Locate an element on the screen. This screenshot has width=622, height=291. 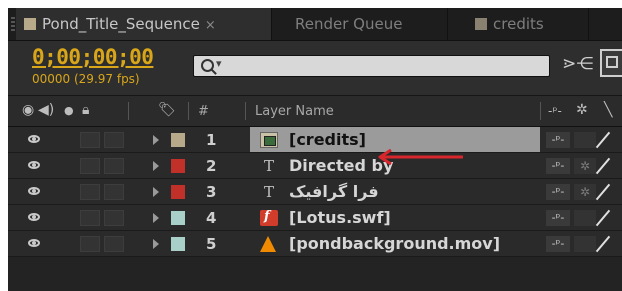
close-icon: × is located at coordinates (210, 25).